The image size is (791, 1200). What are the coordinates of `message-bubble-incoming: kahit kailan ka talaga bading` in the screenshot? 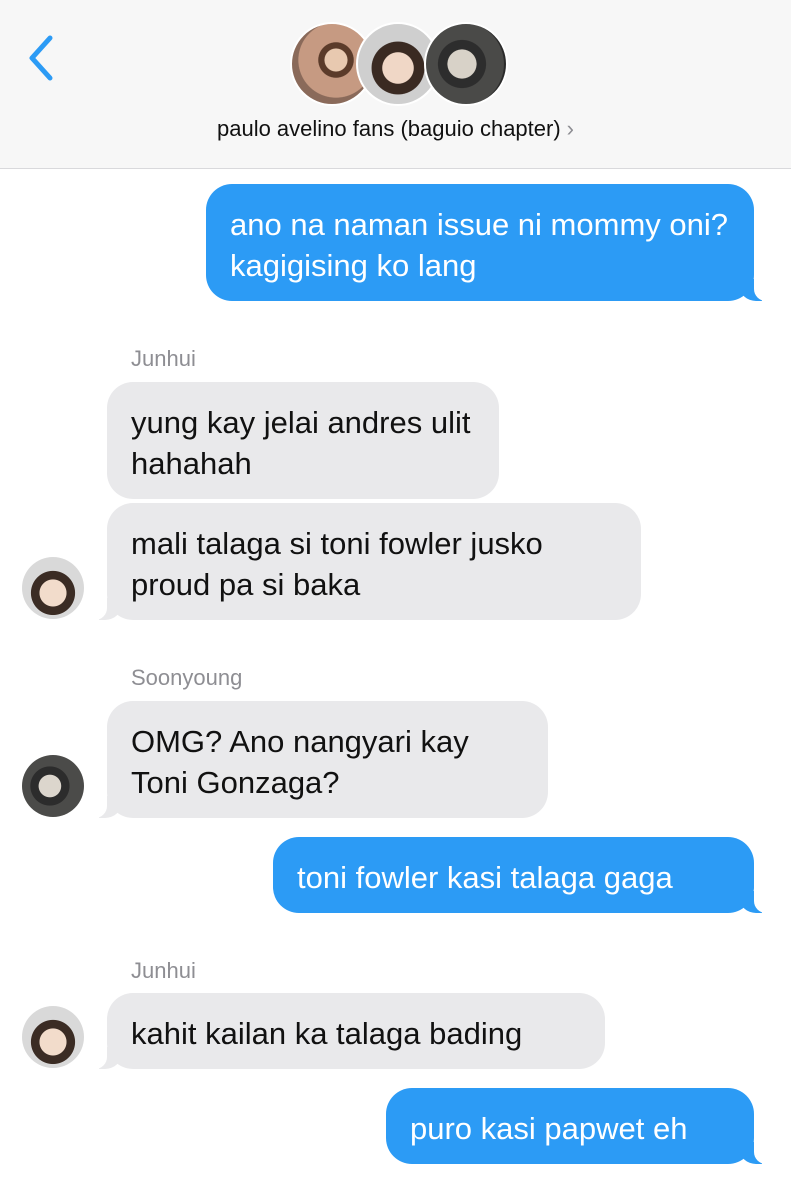 It's located at (347, 1031).